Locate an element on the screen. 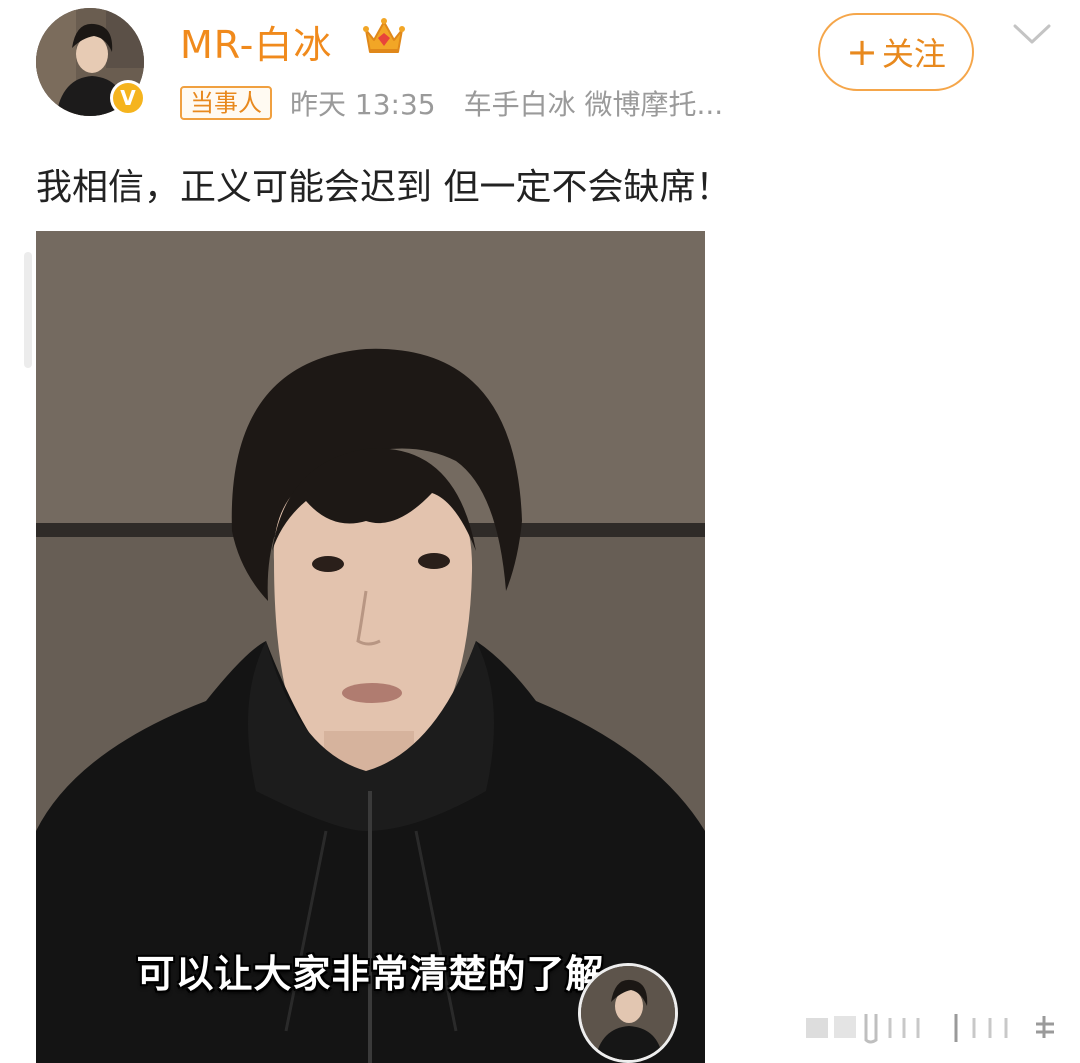 This screenshot has width=1080, height=1063. follow-button: + 关注 is located at coordinates (896, 52).